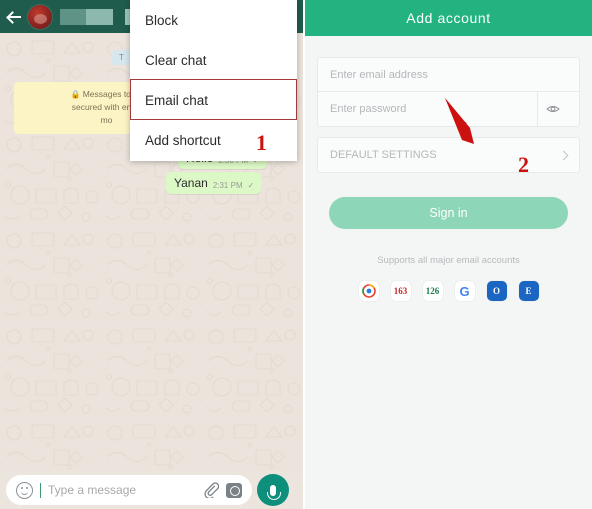  What do you see at coordinates (448, 291) in the screenshot?
I see `provider-icon-row: 163 126 G O E` at bounding box center [448, 291].